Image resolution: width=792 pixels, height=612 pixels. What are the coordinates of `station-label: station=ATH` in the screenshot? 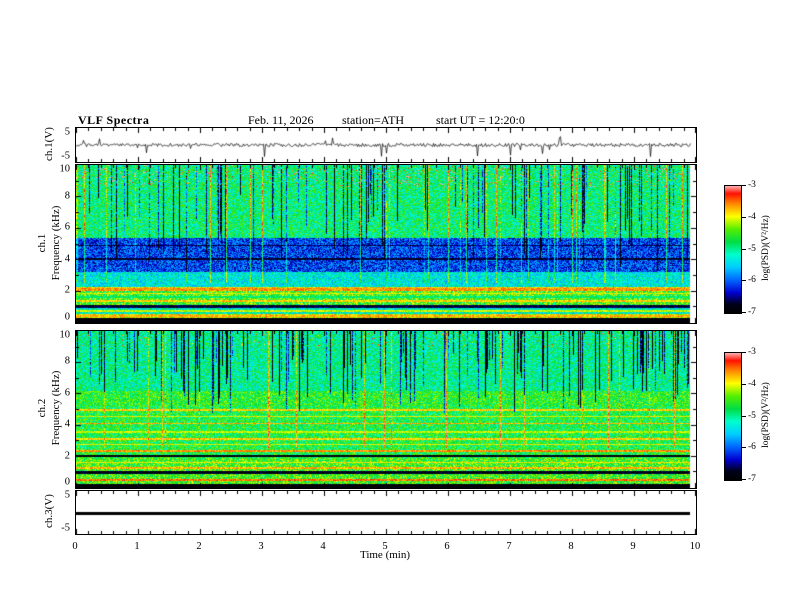 It's located at (373, 120).